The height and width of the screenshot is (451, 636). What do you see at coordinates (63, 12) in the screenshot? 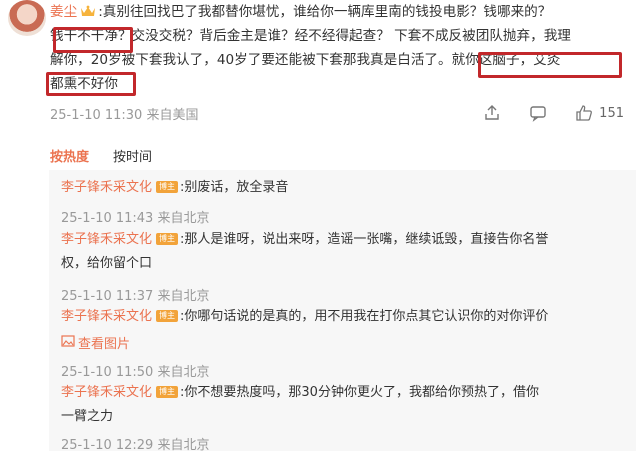
I see `comment-username: 姜尘` at bounding box center [63, 12].